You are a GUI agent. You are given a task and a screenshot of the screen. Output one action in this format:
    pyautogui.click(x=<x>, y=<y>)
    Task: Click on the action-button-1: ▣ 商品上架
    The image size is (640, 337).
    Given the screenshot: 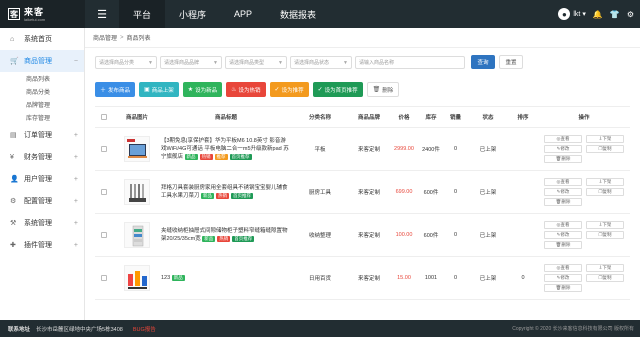 What is the action you would take?
    pyautogui.click(x=159, y=89)
    